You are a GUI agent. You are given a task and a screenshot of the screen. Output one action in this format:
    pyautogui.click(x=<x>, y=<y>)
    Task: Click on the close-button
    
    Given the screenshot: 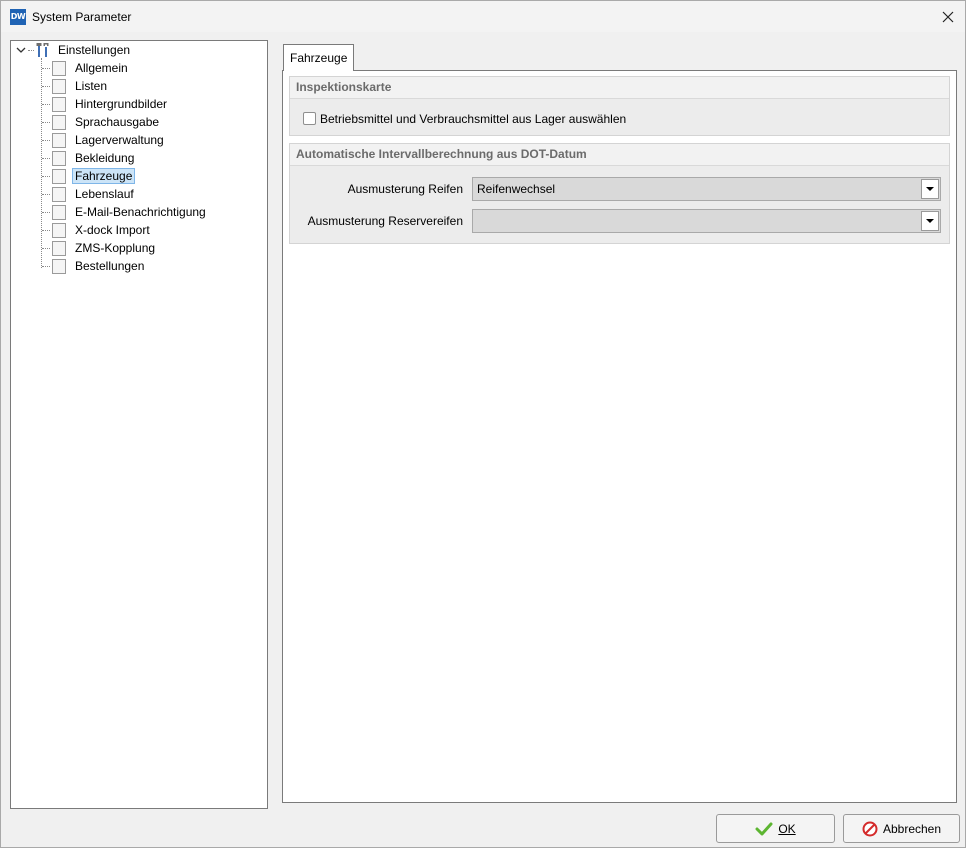 What is the action you would take?
    pyautogui.click(x=948, y=16)
    